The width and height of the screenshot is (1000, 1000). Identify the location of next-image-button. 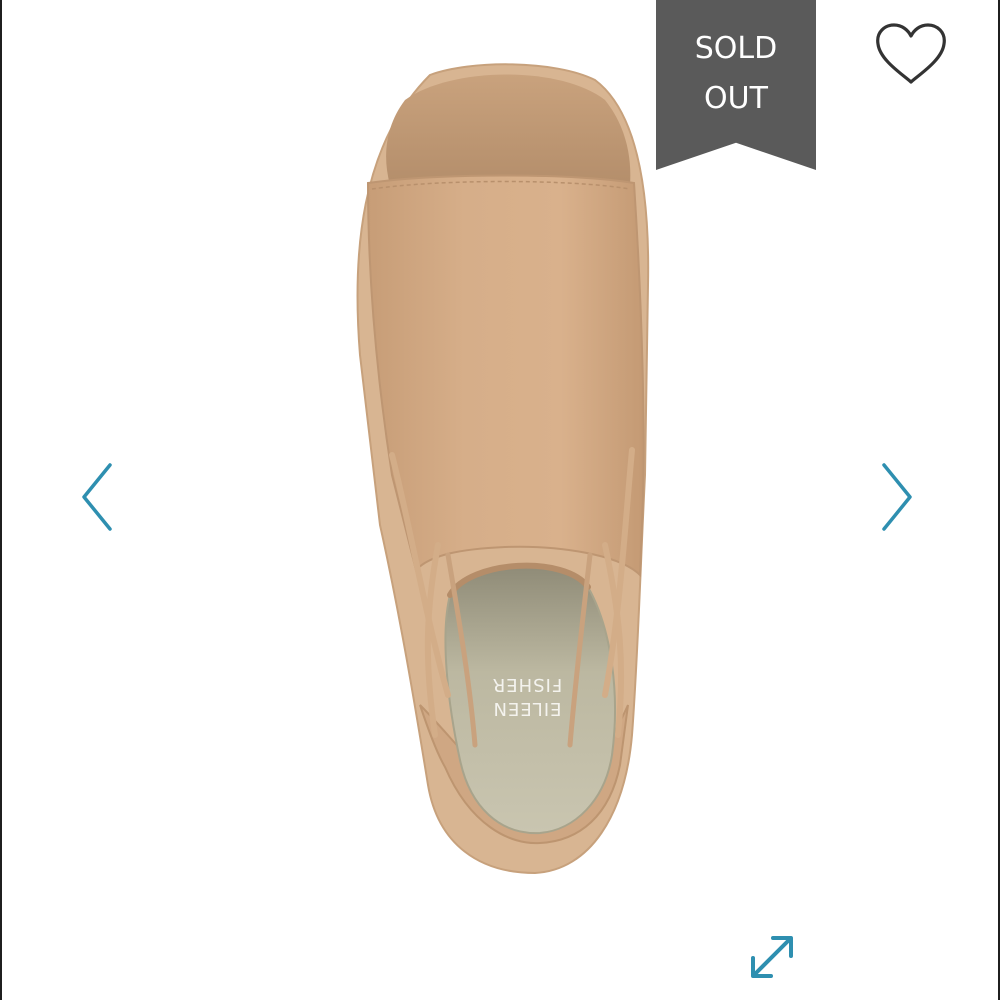
(898, 497).